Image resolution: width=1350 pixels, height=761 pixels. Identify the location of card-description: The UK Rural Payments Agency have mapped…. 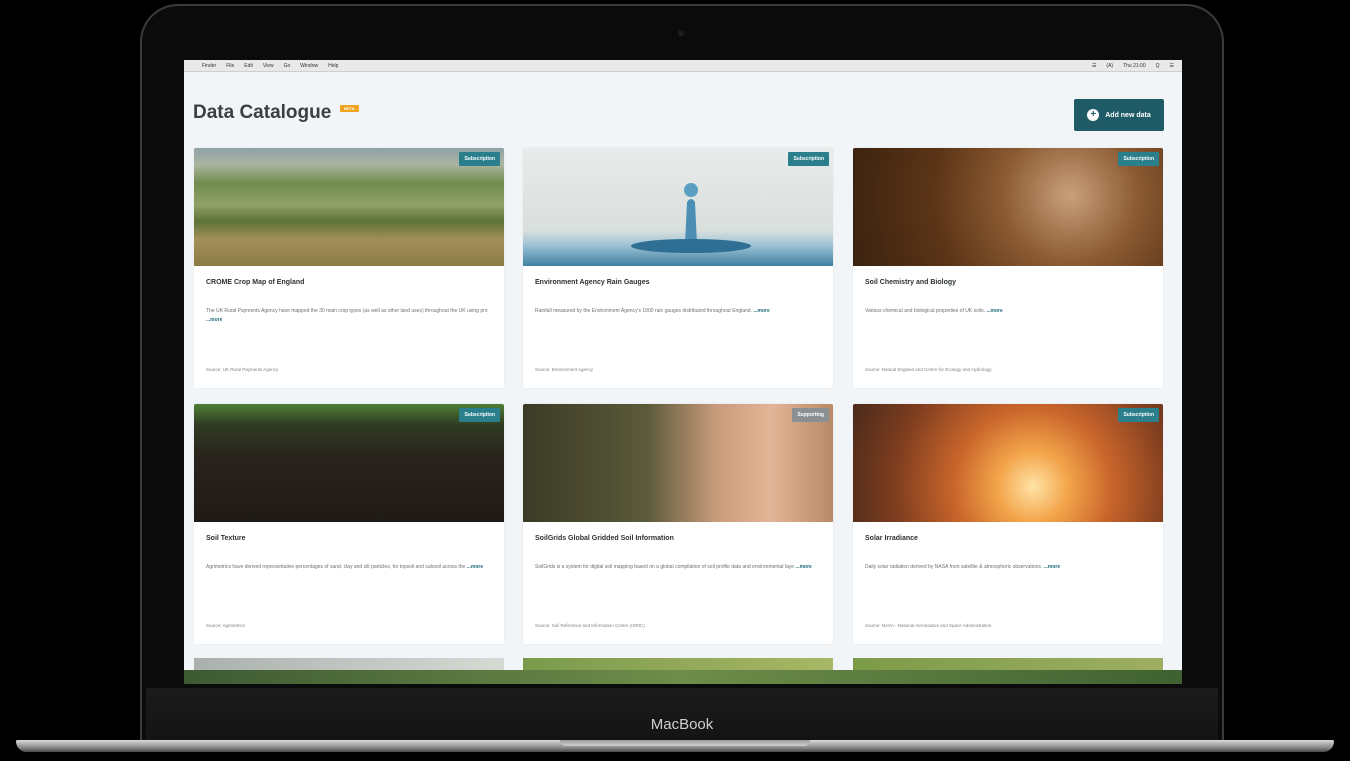
(351, 316).